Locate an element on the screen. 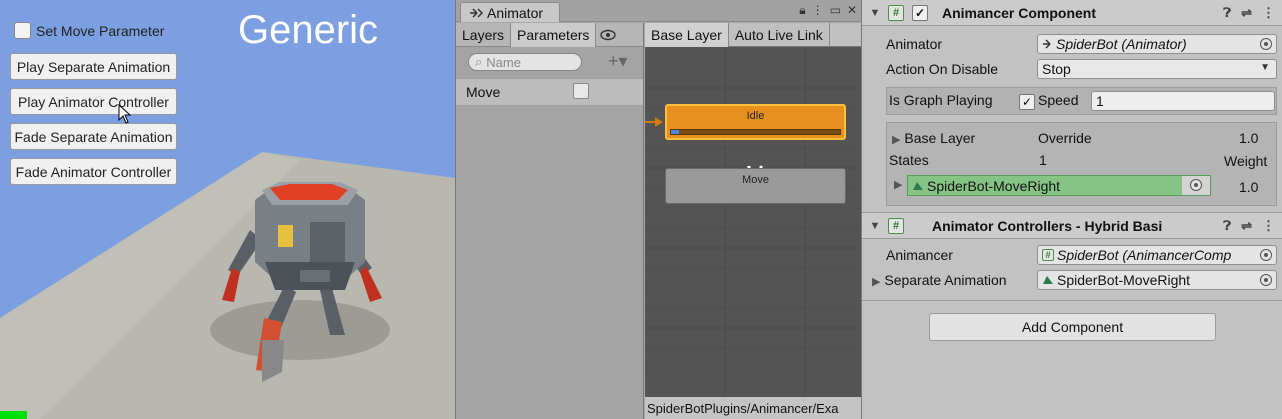  search-placeholder: Name is located at coordinates (503, 62).